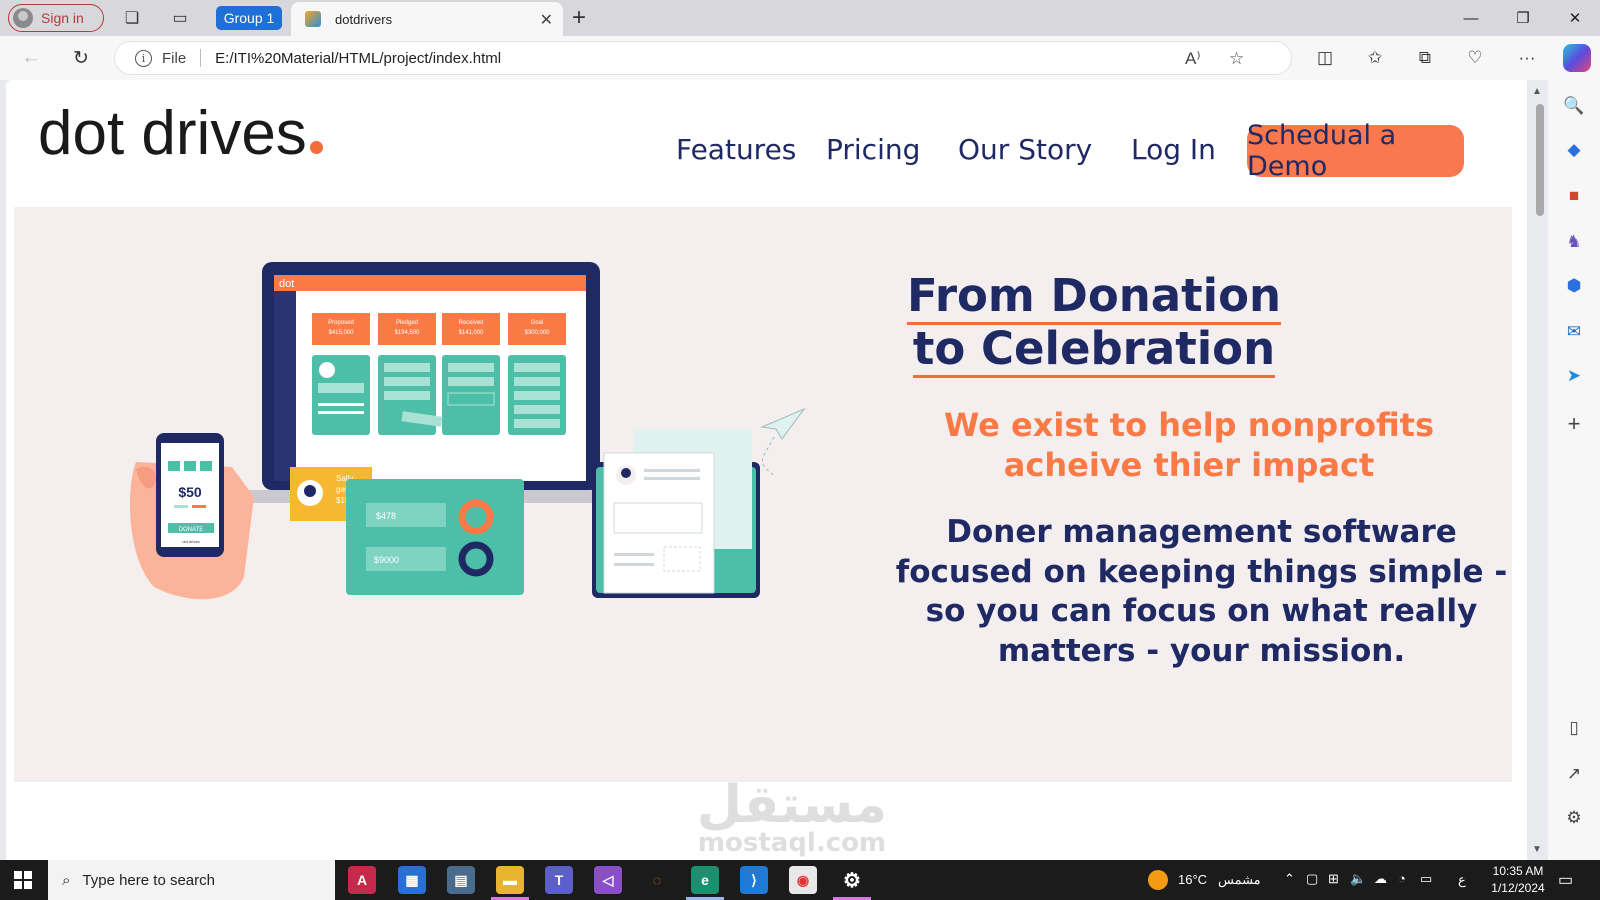 This screenshot has width=1600, height=900. I want to click on read-aloud-icon: A⁾, so click(1193, 59).